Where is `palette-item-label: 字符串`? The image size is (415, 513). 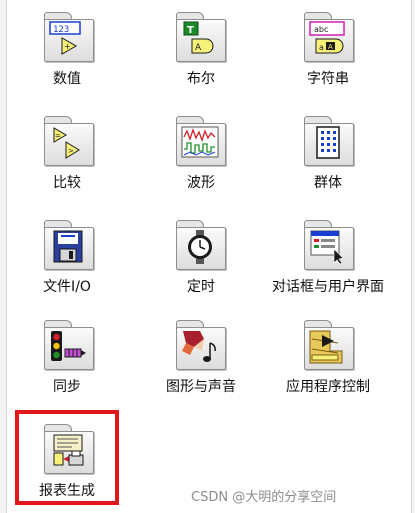 palette-item-label: 字符串 is located at coordinates (328, 79).